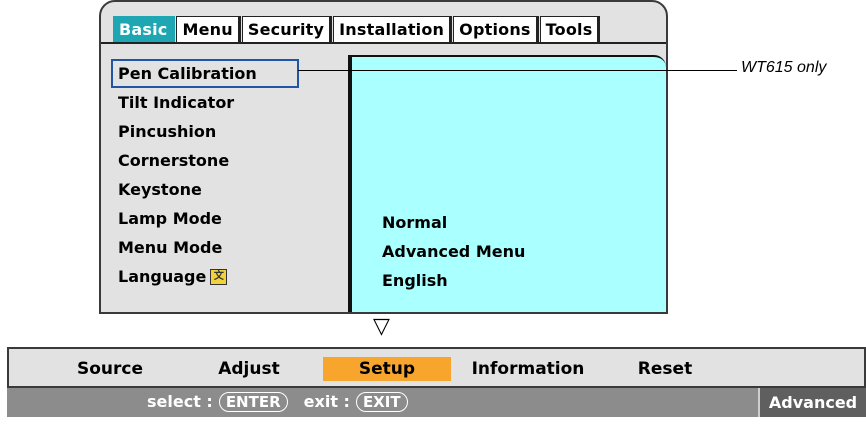 Image resolution: width=866 pixels, height=446 pixels. What do you see at coordinates (162, 276) in the screenshot?
I see `menu-item-label: Language` at bounding box center [162, 276].